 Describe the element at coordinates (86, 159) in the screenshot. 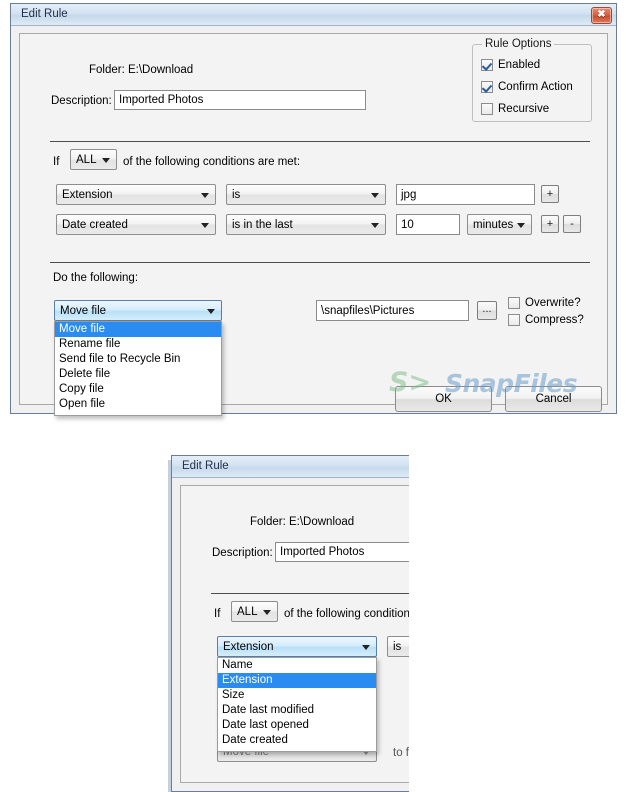

I see `match-mode-value: ALL` at that location.